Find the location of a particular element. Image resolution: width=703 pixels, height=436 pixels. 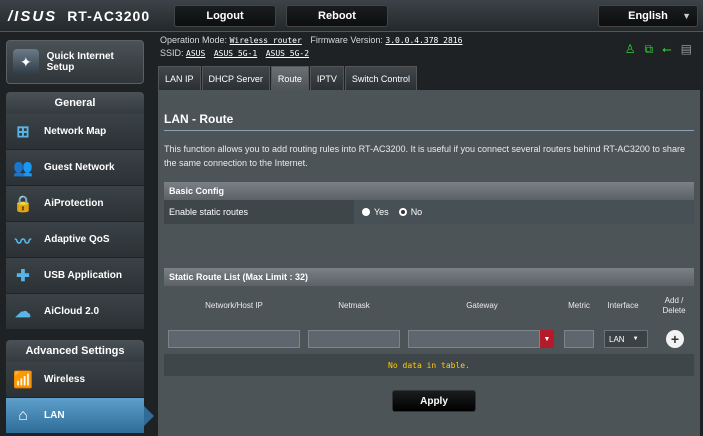

wand-icon: ✦ is located at coordinates (26, 62).